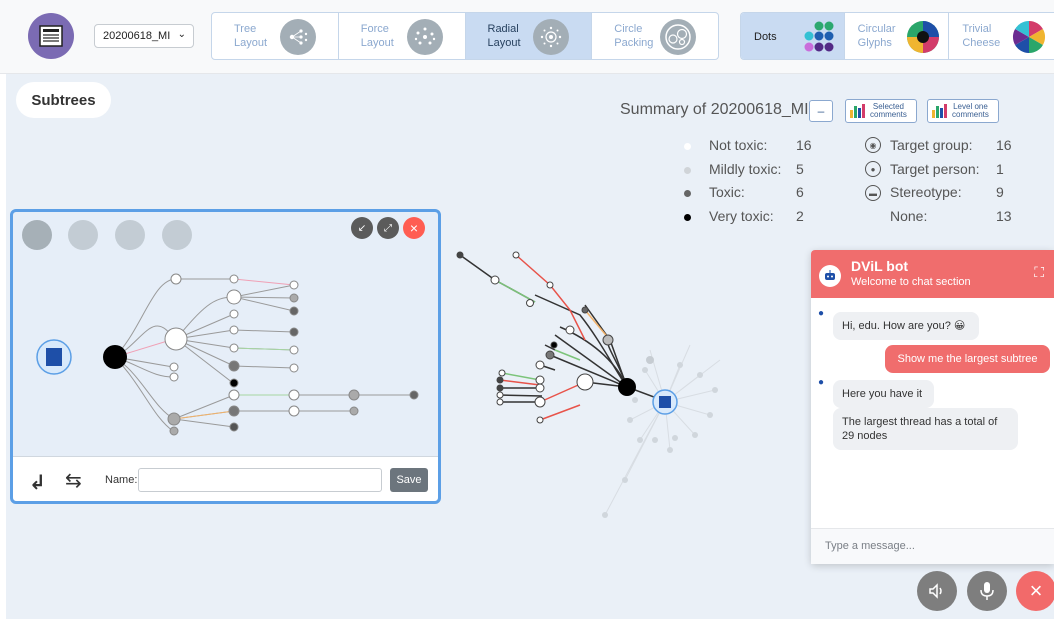  What do you see at coordinates (967, 359) in the screenshot?
I see `chat-message-user: Show me the largest subtree` at bounding box center [967, 359].